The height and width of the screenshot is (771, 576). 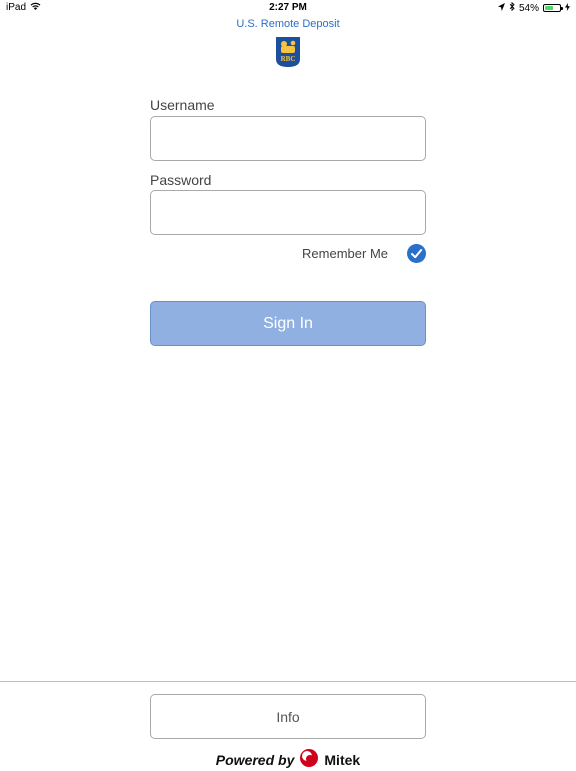 What do you see at coordinates (288, 138) in the screenshot?
I see `username-input` at bounding box center [288, 138].